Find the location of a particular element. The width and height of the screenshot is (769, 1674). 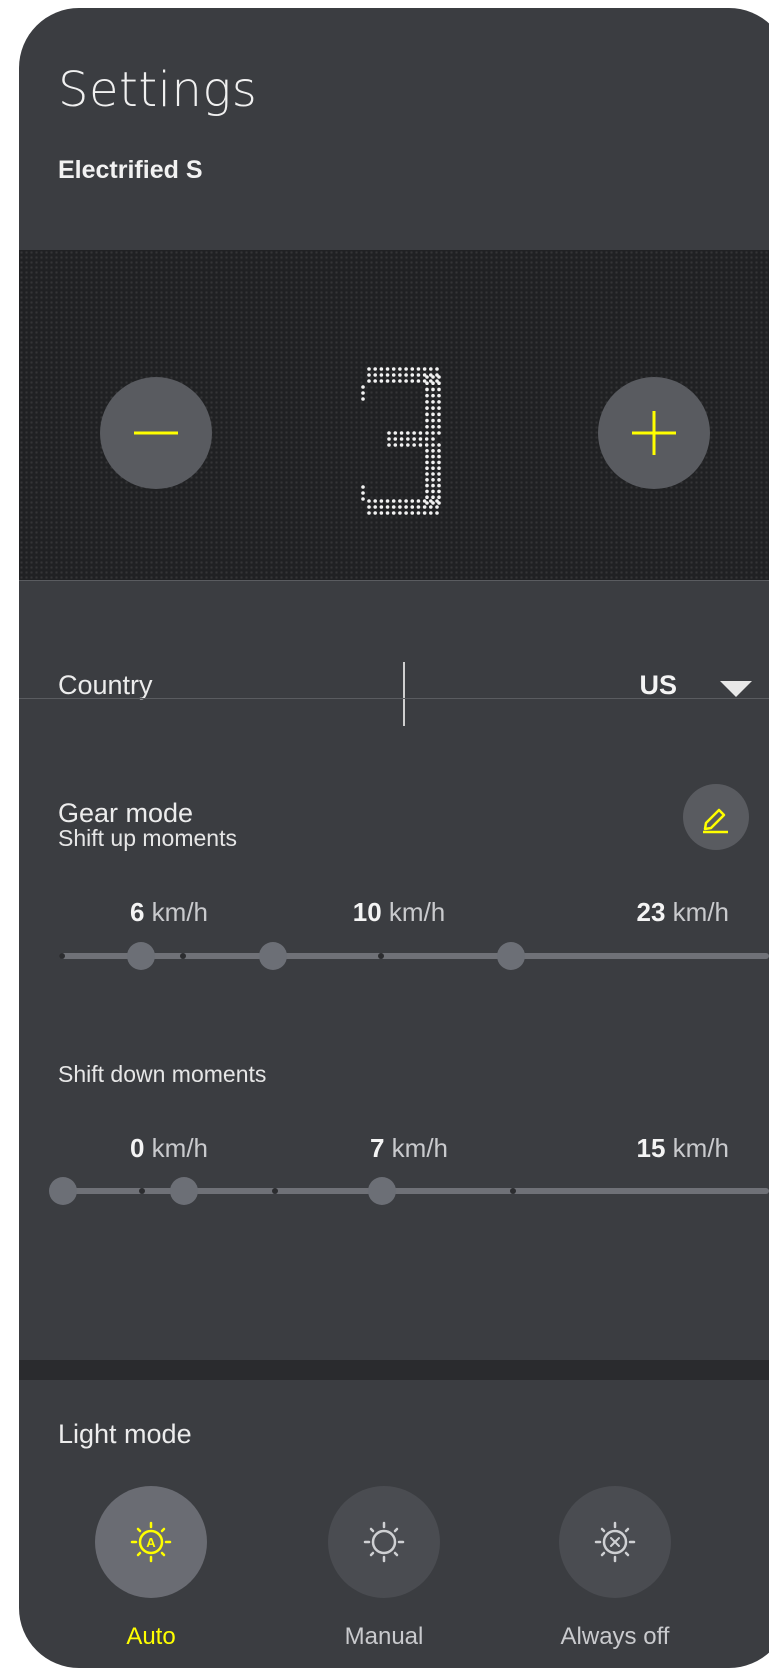

auto-light-icon: A is located at coordinates (151, 1542).